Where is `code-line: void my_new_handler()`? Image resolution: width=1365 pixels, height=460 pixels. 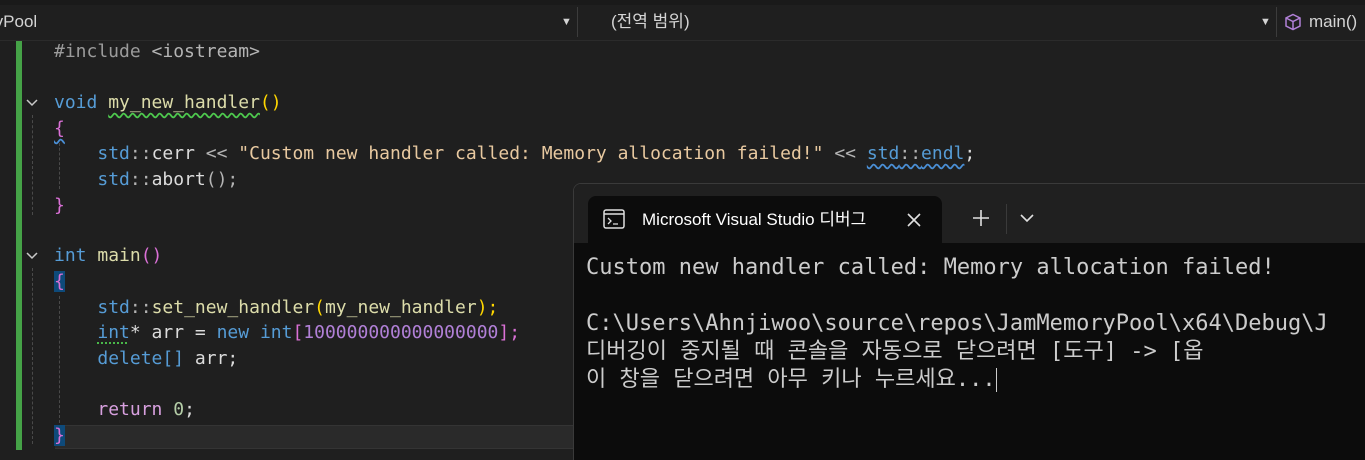 code-line: void my_new_handler() is located at coordinates (168, 102).